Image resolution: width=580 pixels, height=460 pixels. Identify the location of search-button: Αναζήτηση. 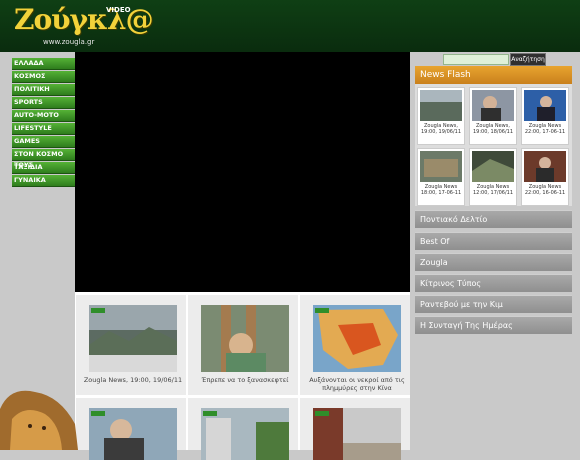
(528, 59).